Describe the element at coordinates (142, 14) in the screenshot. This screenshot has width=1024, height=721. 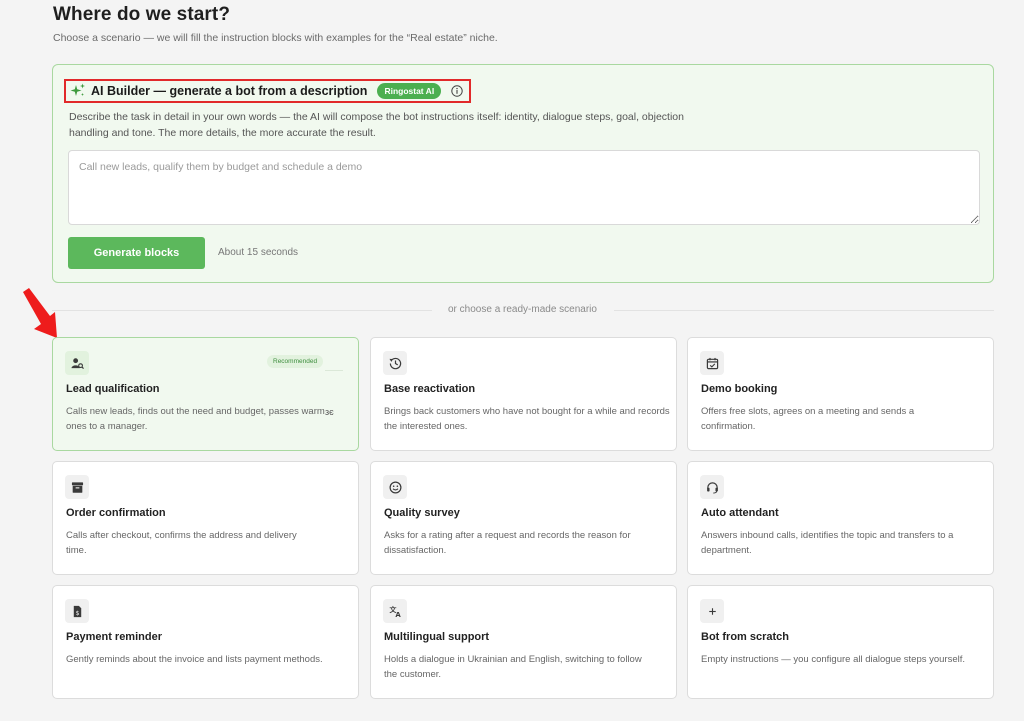
I see `page-title: Where do we start?` at that location.